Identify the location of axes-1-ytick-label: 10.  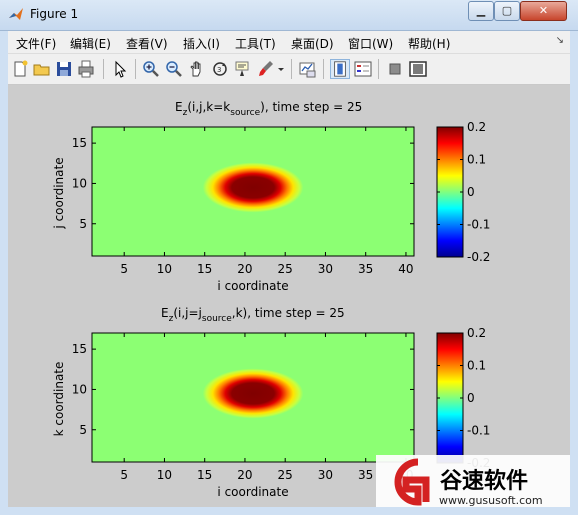
(79, 183).